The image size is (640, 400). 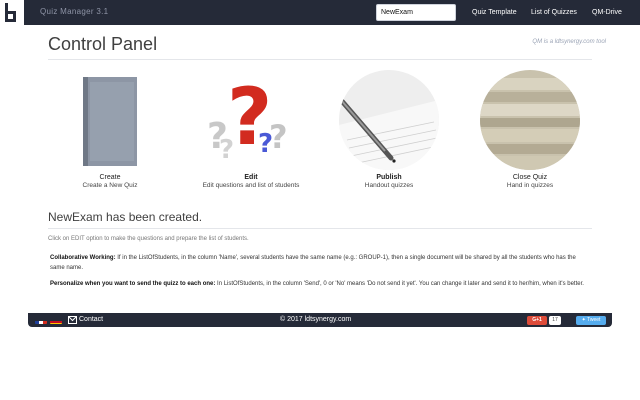 I want to click on edit-desc: Edit questions and list of students, so click(x=251, y=185).